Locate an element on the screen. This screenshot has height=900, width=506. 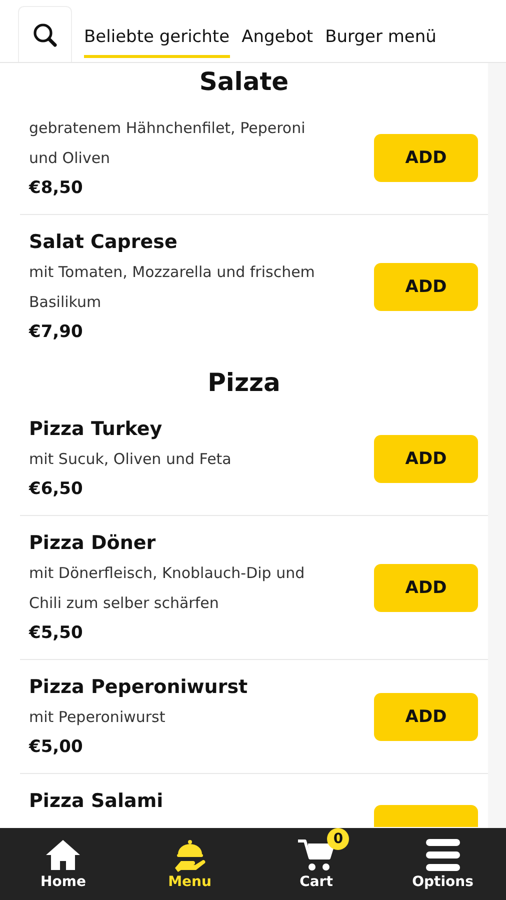
section-title: Pizza is located at coordinates (244, 383).